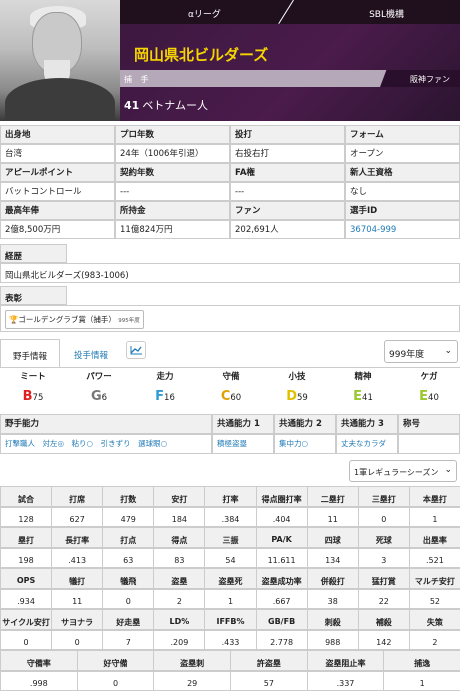 Image resolution: width=460 pixels, height=693 pixels. What do you see at coordinates (236, 398) in the screenshot?
I see `ability-number: 60` at bounding box center [236, 398].